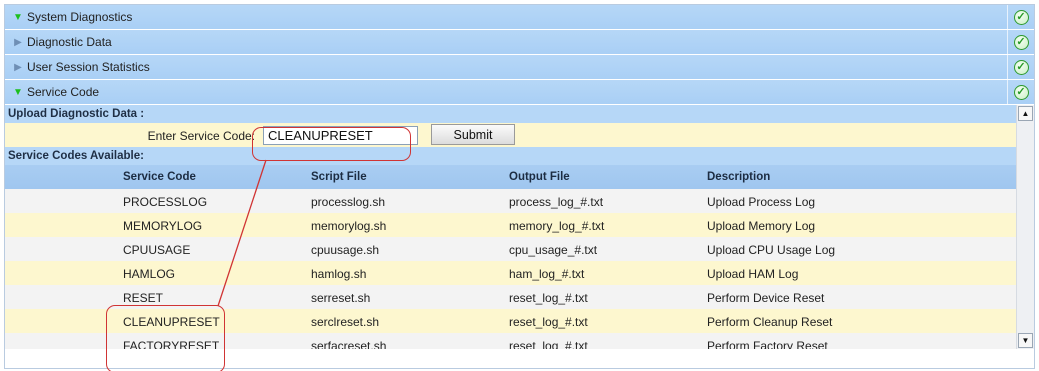  Describe the element at coordinates (201, 136) in the screenshot. I see `service-code-label: Enter Service Code:` at that location.